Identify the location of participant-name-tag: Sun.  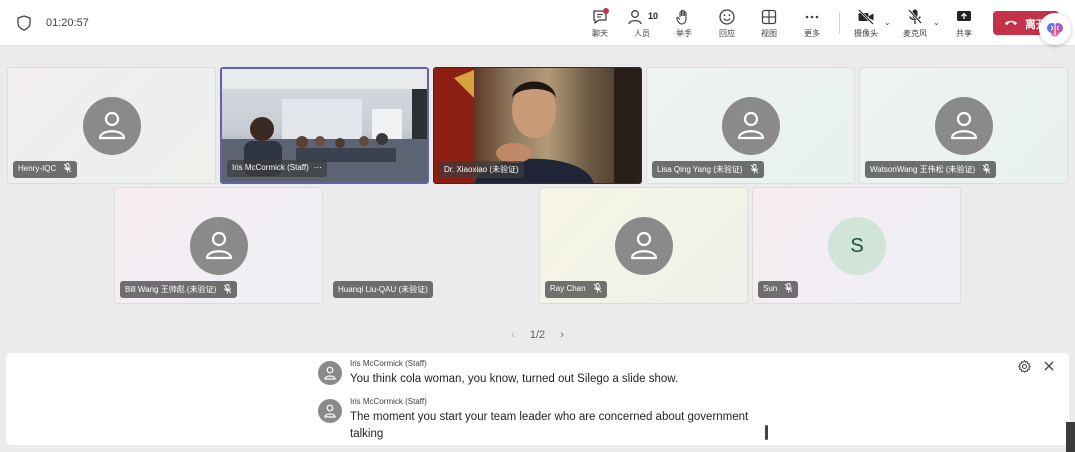
(778, 289).